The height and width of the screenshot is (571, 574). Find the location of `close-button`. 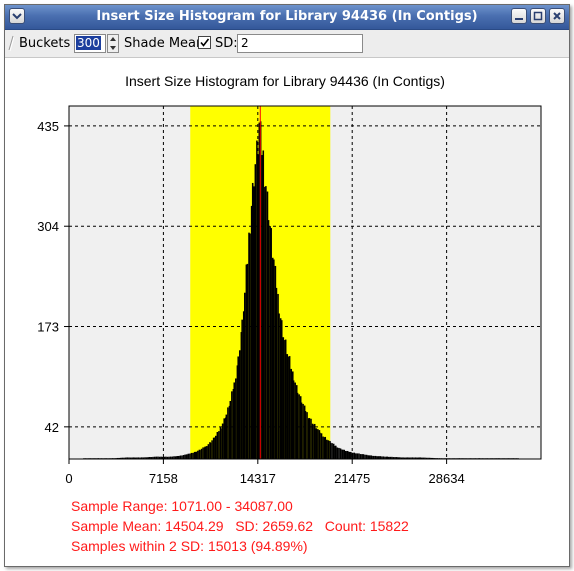

close-button is located at coordinates (557, 16).